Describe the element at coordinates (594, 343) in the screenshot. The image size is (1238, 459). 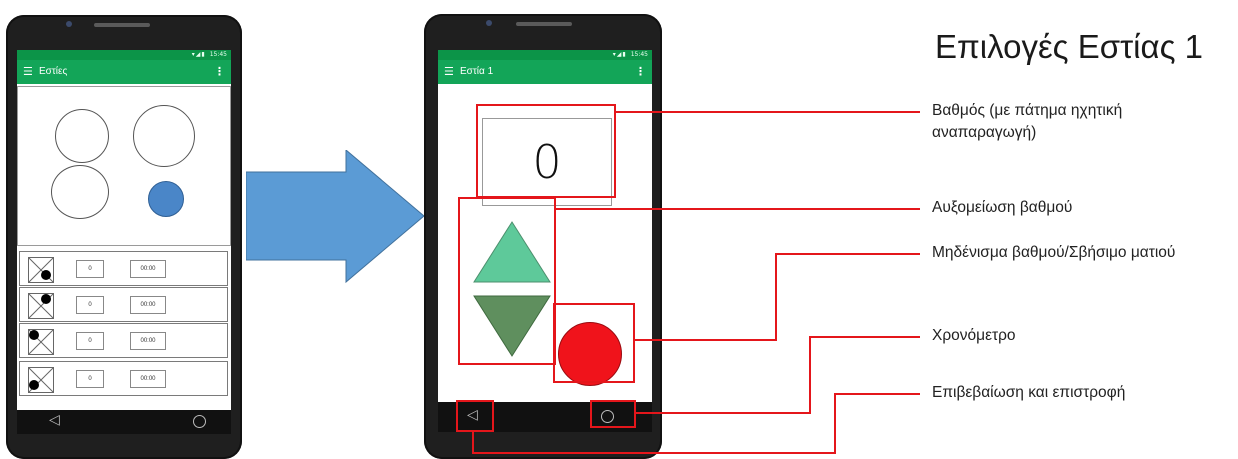
I see `reset-highlight` at that location.